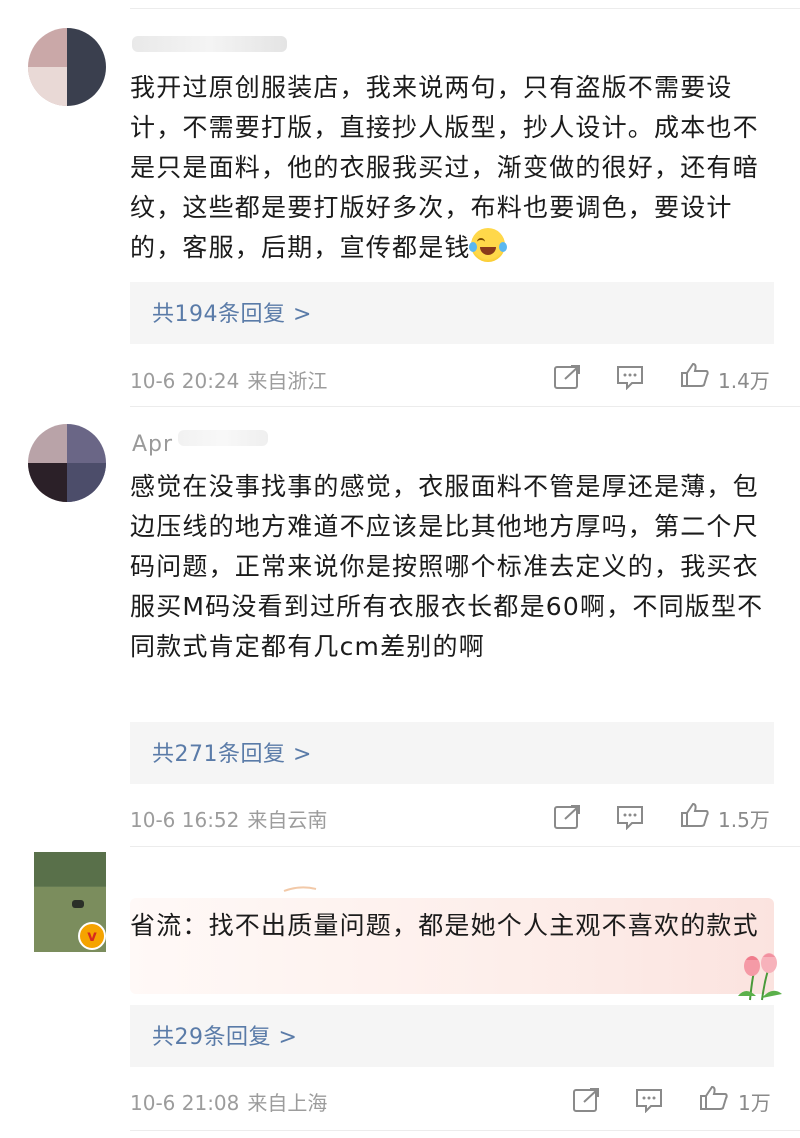  Describe the element at coordinates (232, 754) in the screenshot. I see `replies-count: 共271条回复 >` at that location.